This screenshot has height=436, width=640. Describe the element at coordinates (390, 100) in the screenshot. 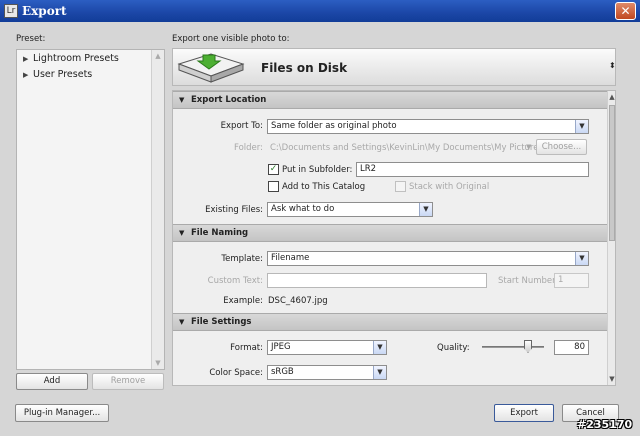

I see `section-export-location: ▼ Export Location` at that location.